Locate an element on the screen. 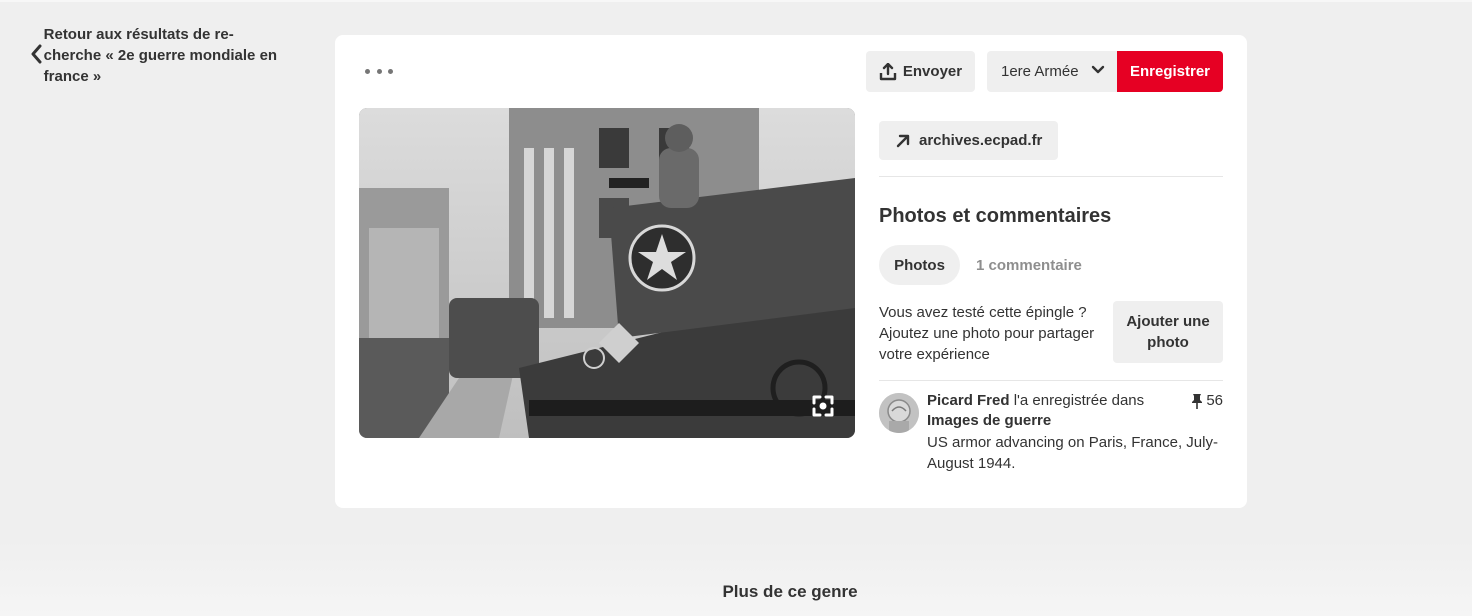 This screenshot has height=616, width=1472. top-border is located at coordinates (736, 1).